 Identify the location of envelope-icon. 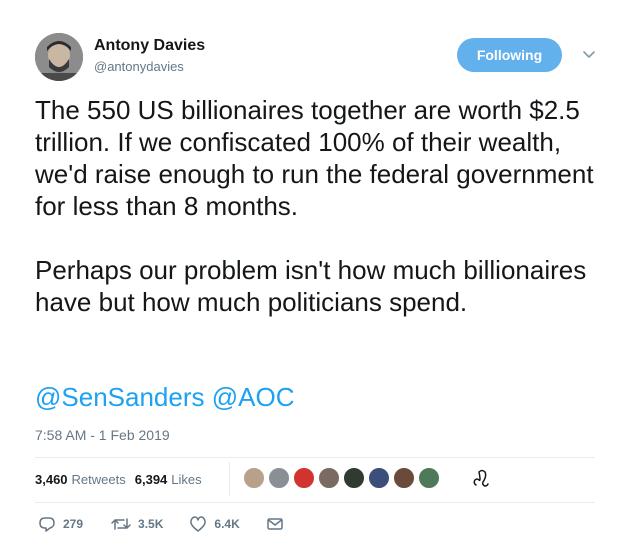
(275, 524).